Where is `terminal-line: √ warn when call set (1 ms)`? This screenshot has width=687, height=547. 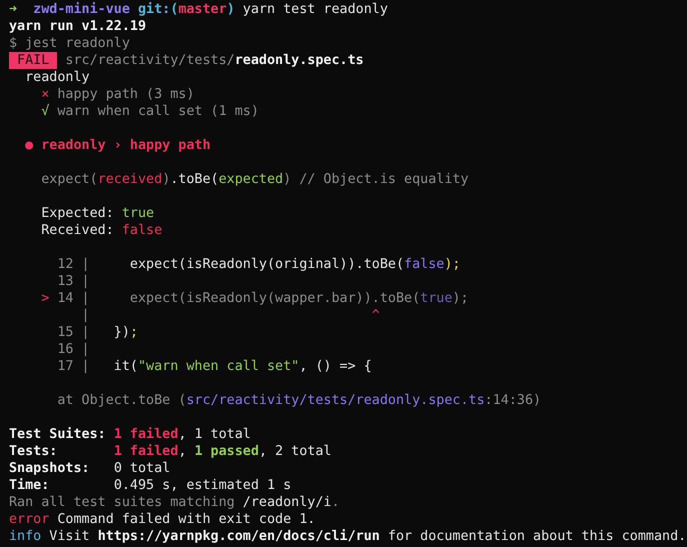
terminal-line: √ warn when call set (1 ms) is located at coordinates (149, 111).